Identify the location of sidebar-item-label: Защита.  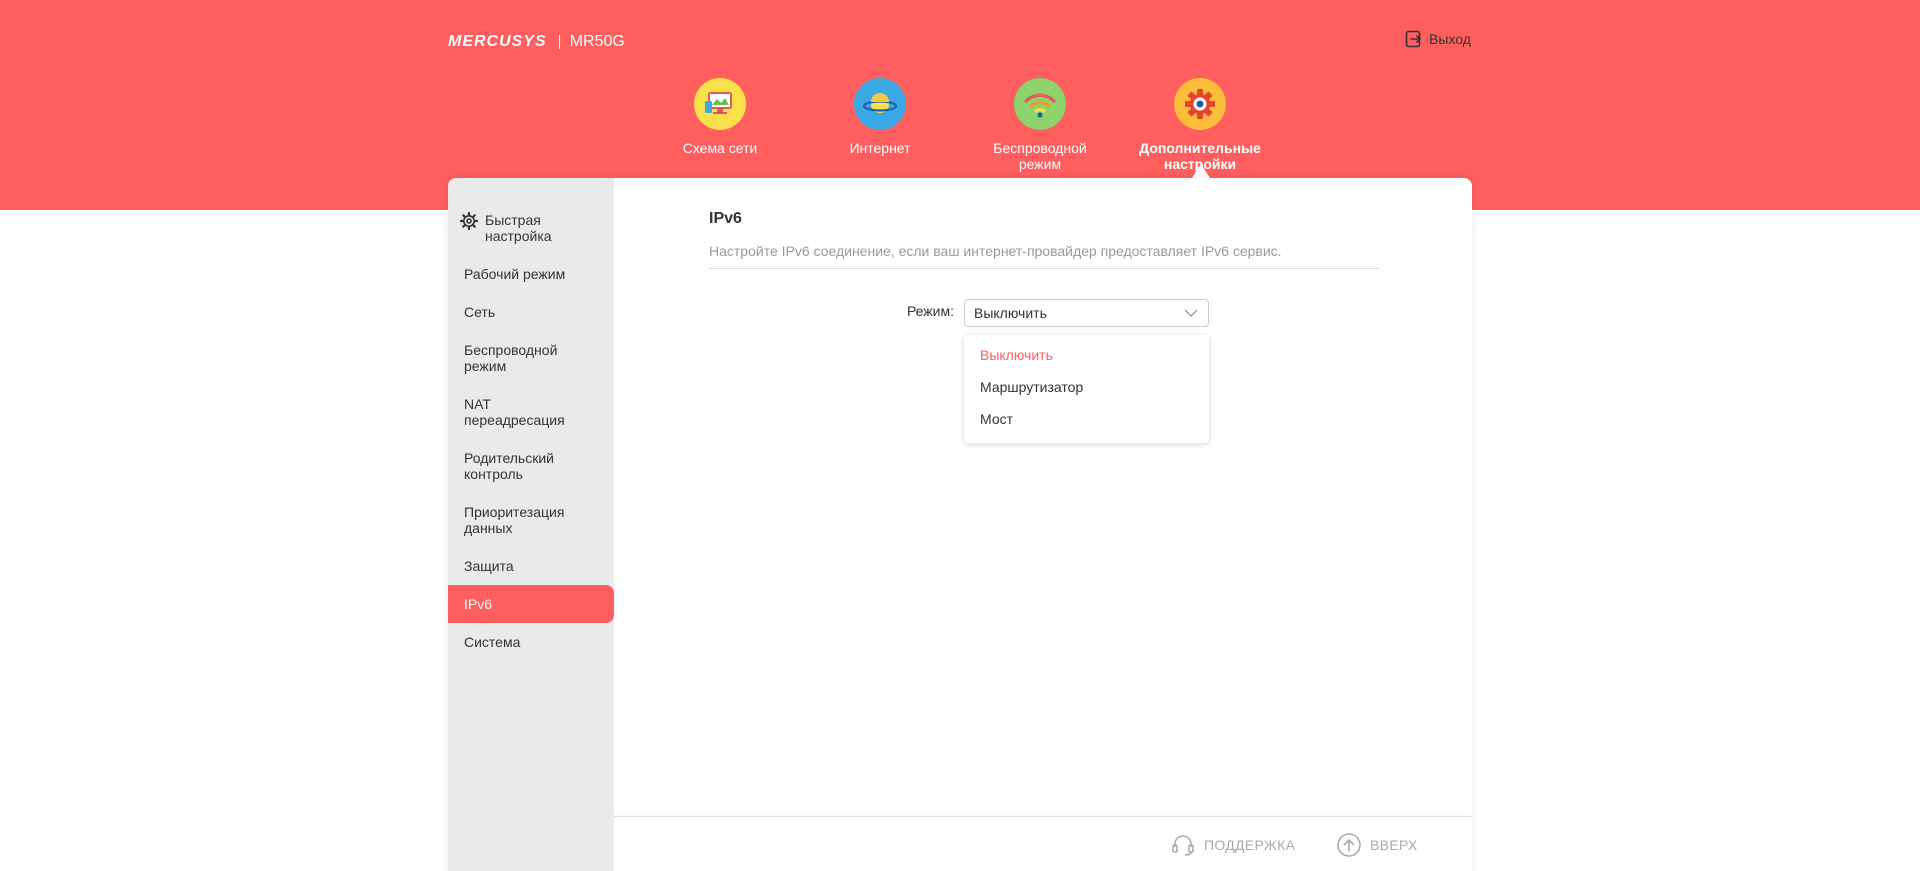
(489, 566).